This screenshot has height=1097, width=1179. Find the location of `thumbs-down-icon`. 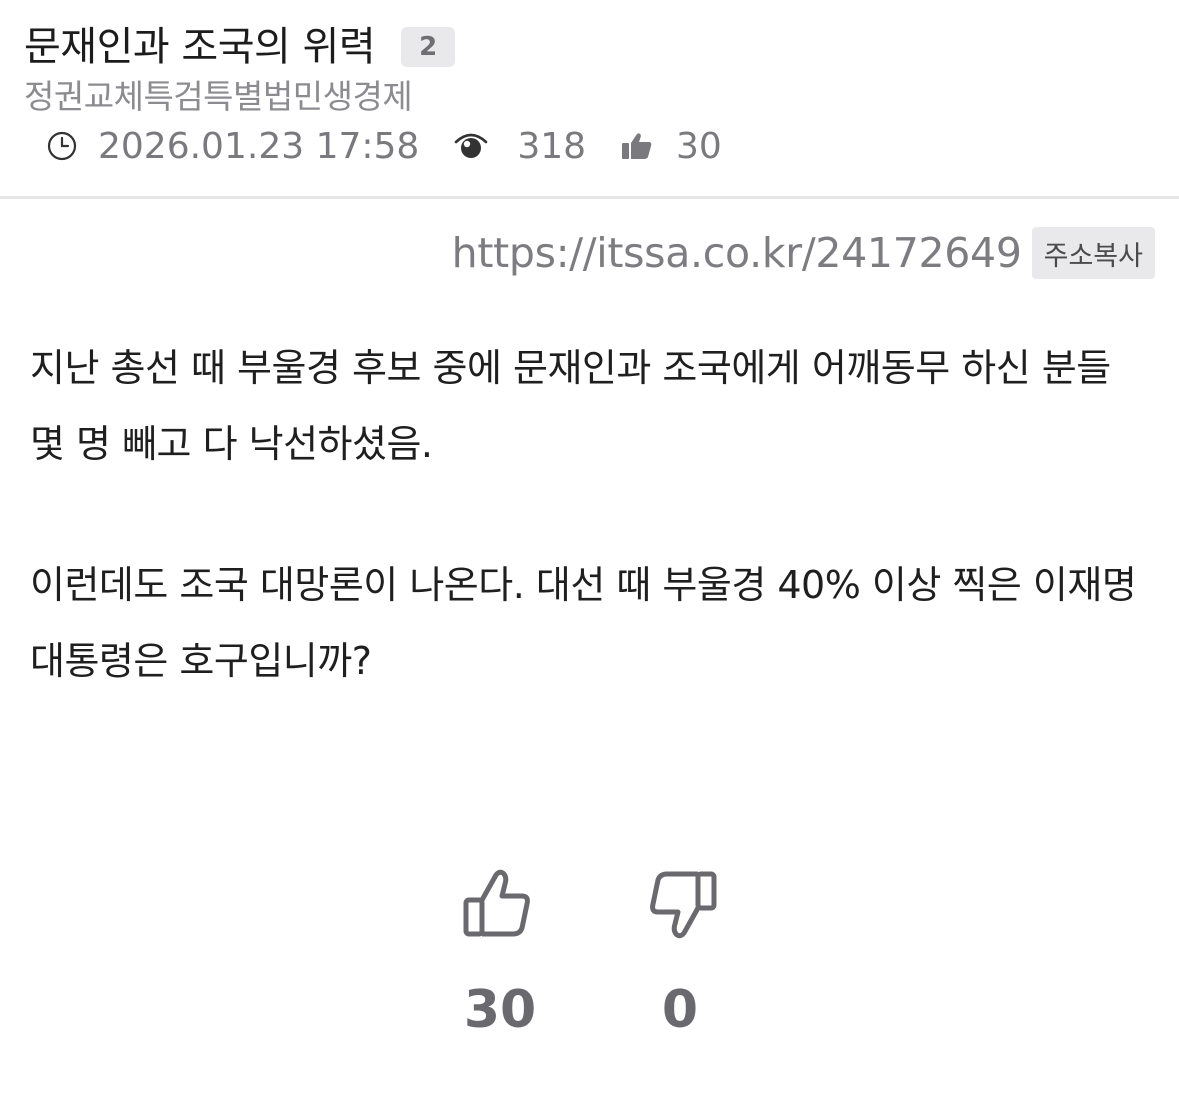

thumbs-down-icon is located at coordinates (680, 904).